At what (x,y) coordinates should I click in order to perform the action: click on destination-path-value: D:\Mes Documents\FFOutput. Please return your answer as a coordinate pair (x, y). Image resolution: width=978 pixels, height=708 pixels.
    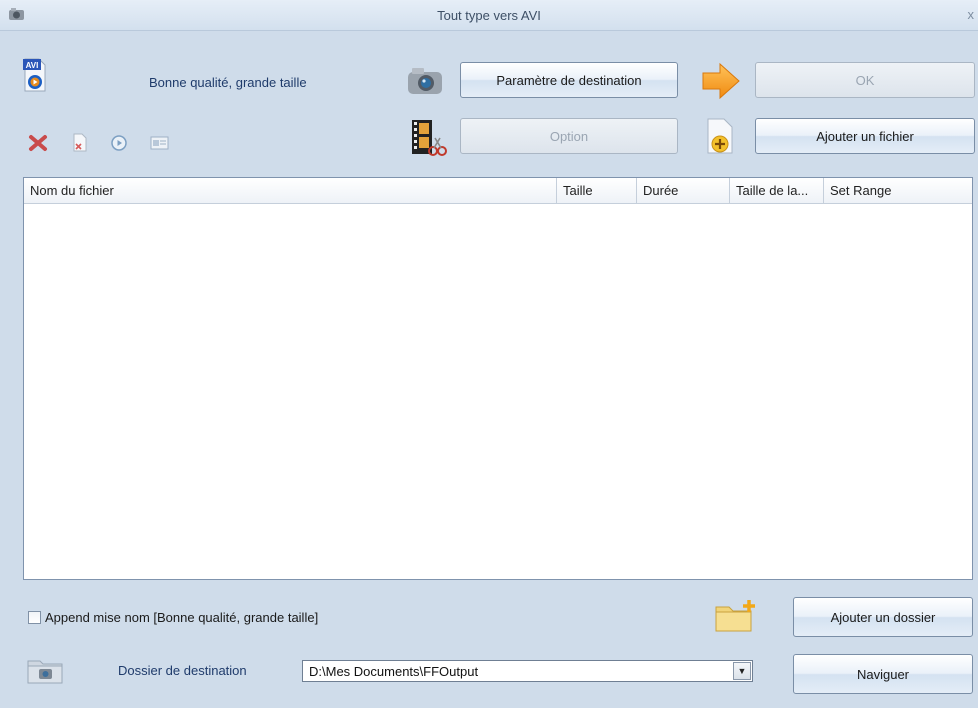
    Looking at the image, I should click on (394, 671).